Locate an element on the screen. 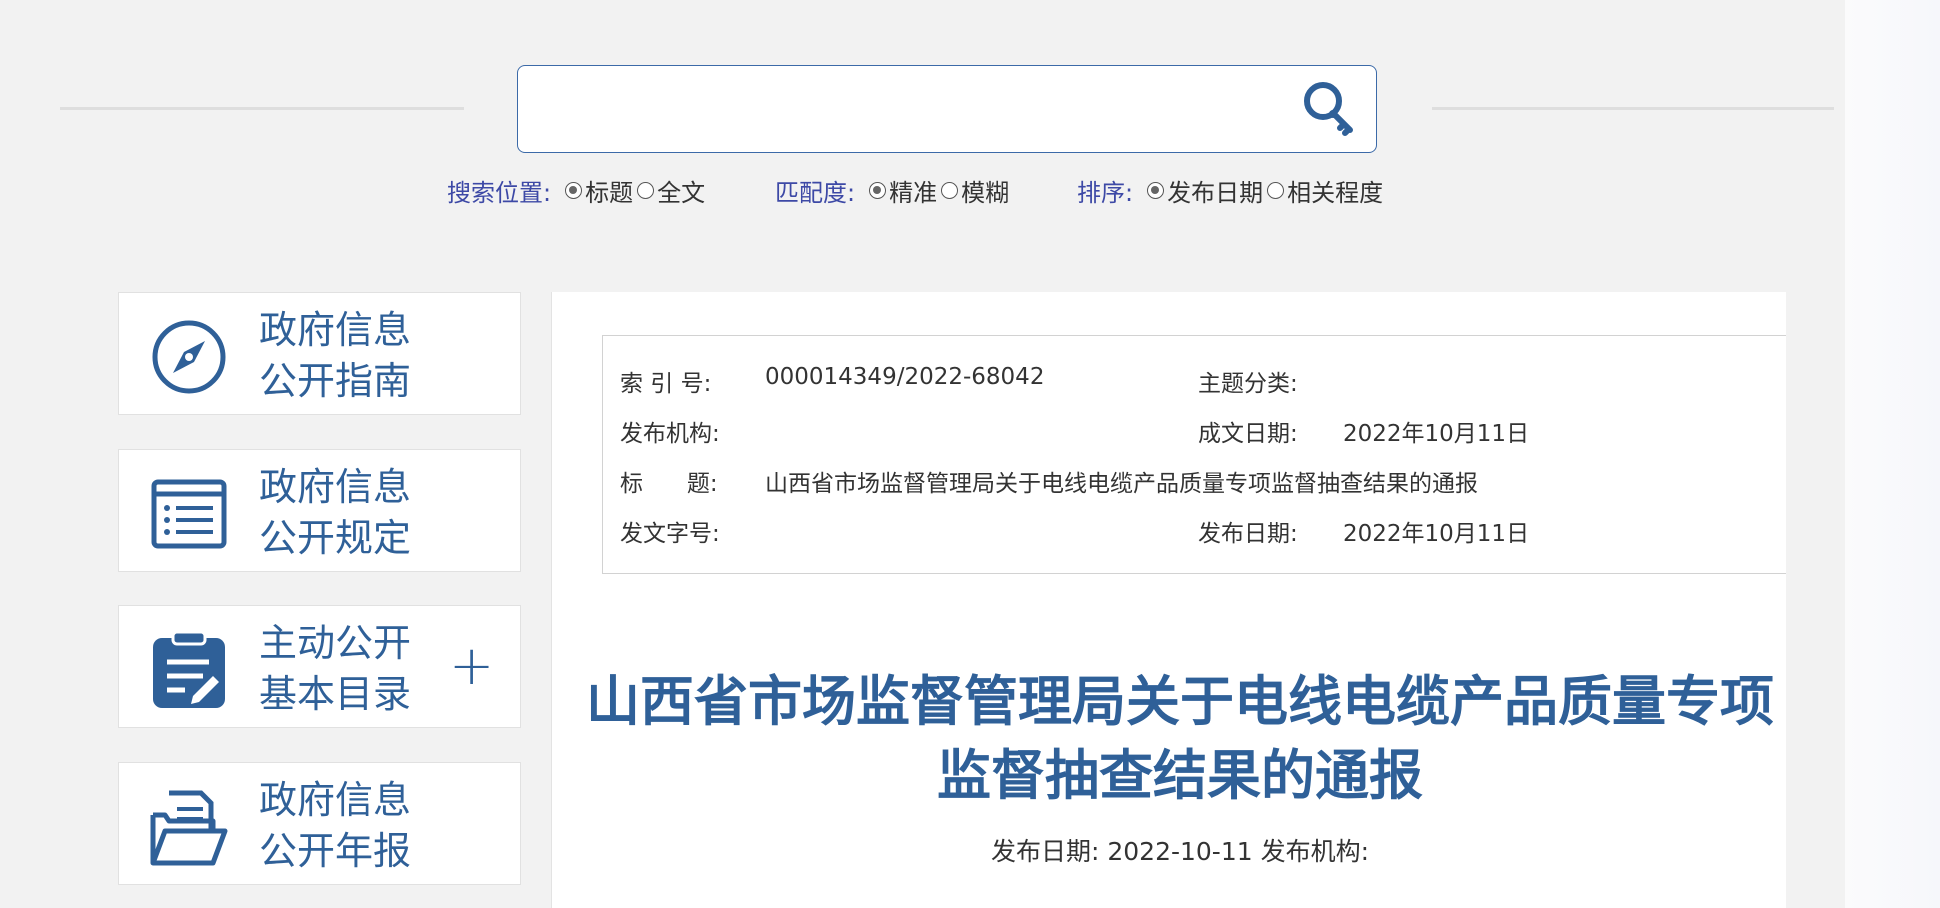 This screenshot has height=908, width=1940. index-number-value: 000014349/2022-68042 is located at coordinates (905, 377).